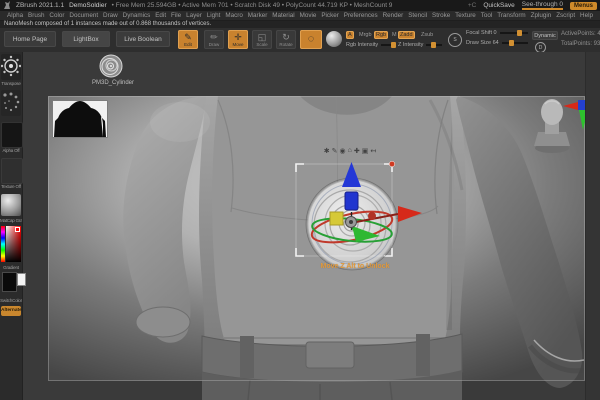 This screenshot has width=600, height=400. What do you see at coordinates (393, 15) in the screenshot?
I see `menu-item: Render` at bounding box center [393, 15].